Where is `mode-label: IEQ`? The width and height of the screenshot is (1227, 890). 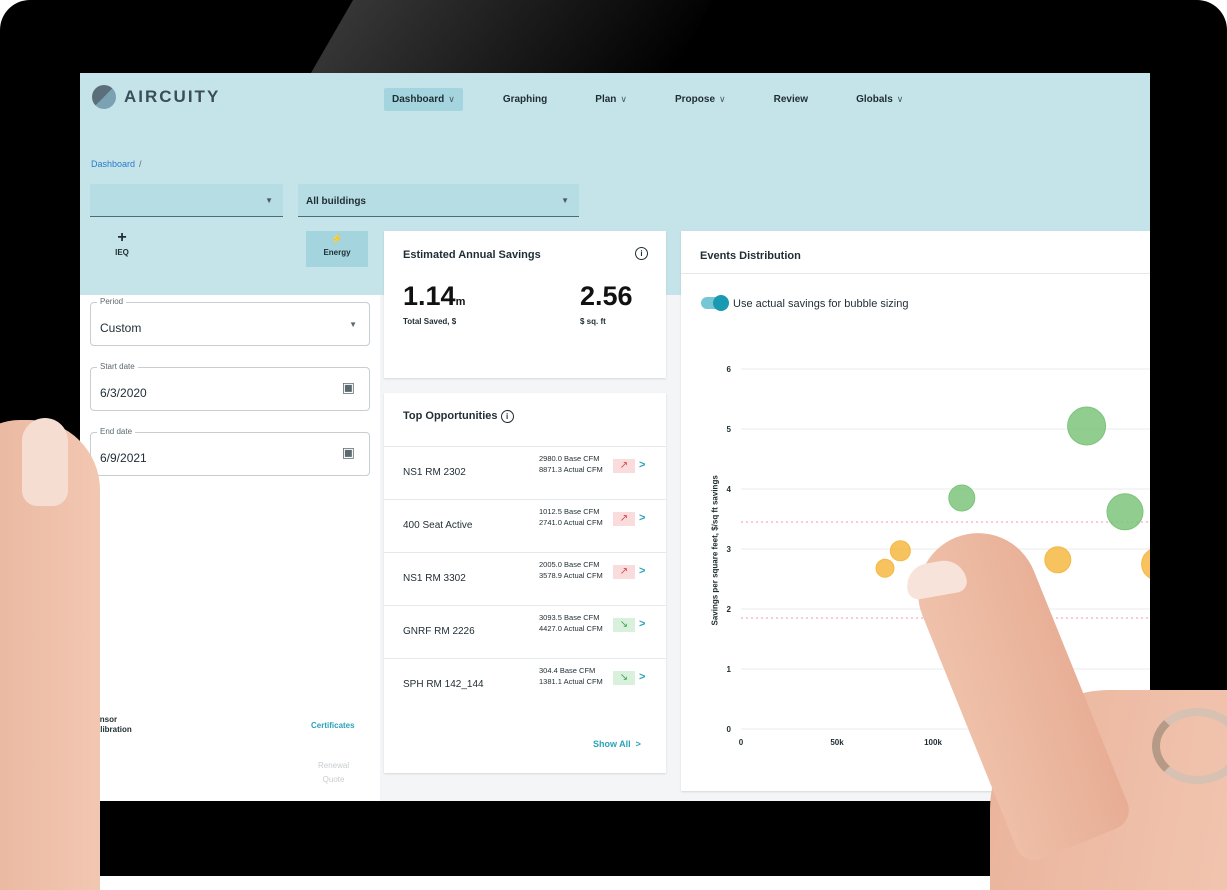 mode-label: IEQ is located at coordinates (122, 252).